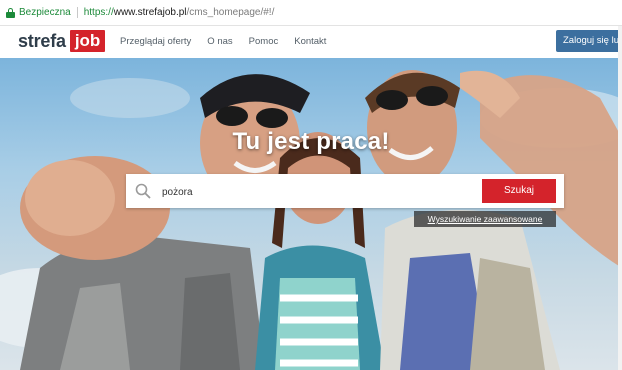 Image resolution: width=622 pixels, height=370 pixels. What do you see at coordinates (219, 41) in the screenshot?
I see `nav-item-about: O nas` at bounding box center [219, 41].